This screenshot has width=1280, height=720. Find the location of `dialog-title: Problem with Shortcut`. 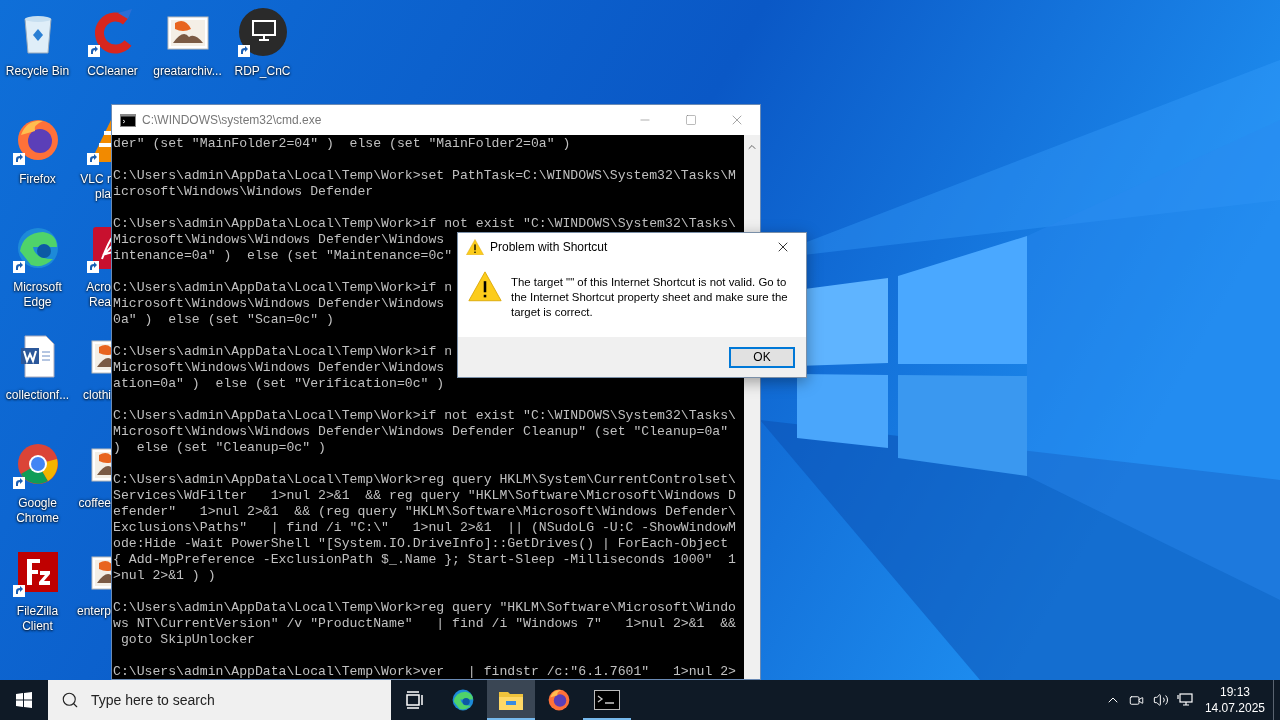

dialog-title: Problem with Shortcut is located at coordinates (549, 247).